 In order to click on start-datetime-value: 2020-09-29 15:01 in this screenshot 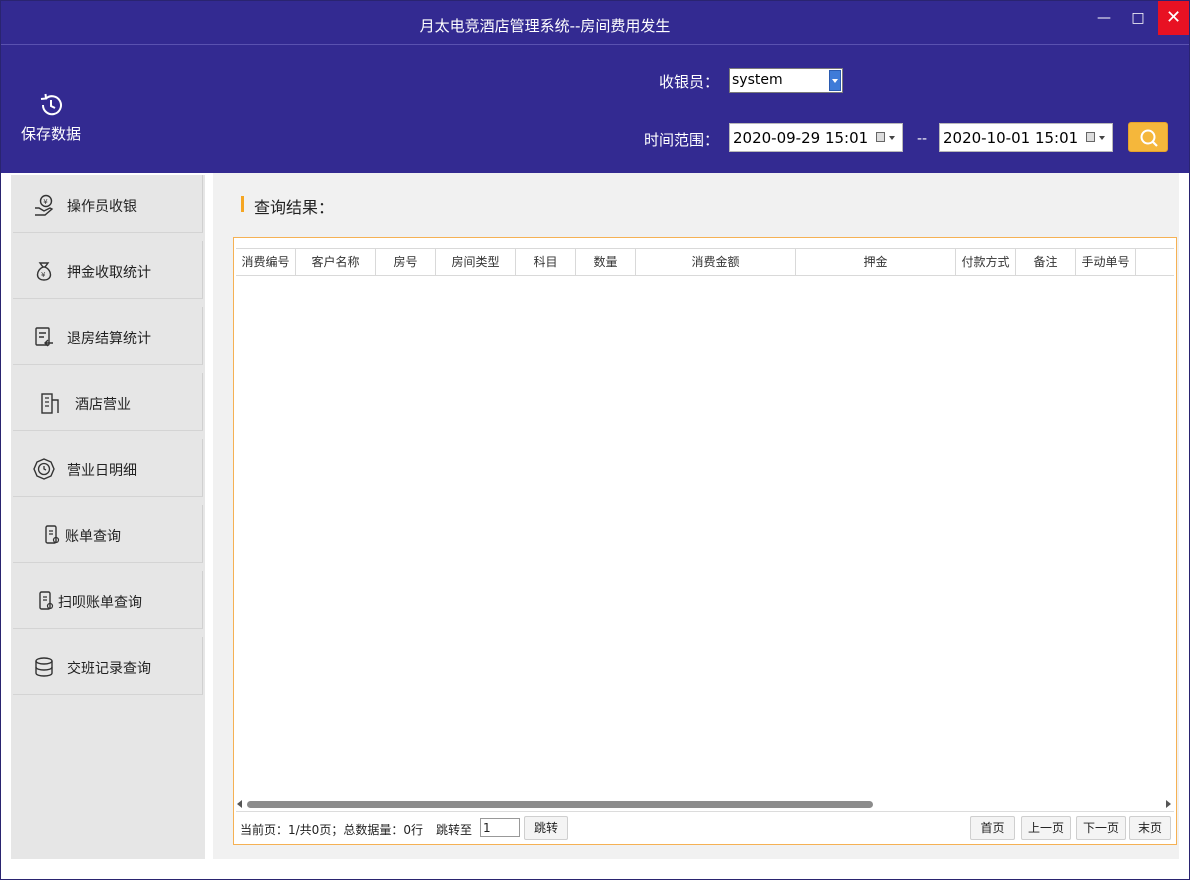, I will do `click(801, 138)`.